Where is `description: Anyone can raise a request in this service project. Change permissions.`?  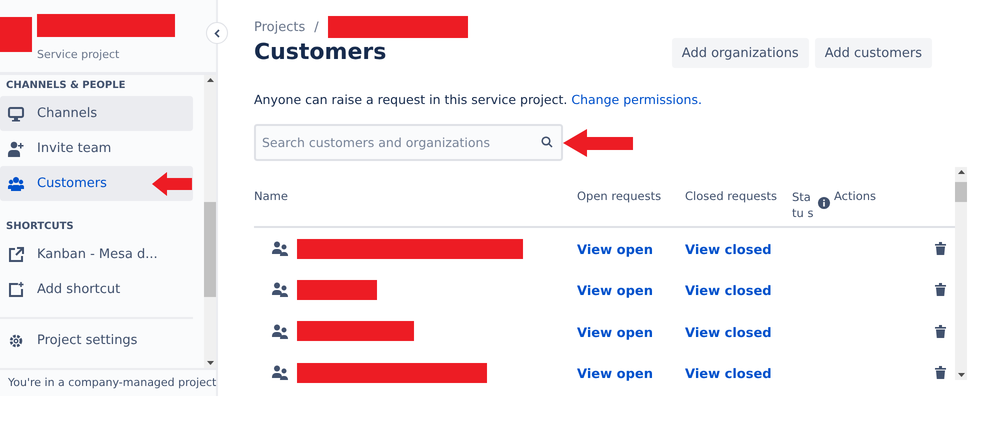
description: Anyone can raise a request in this service project. Change permissions. is located at coordinates (478, 99).